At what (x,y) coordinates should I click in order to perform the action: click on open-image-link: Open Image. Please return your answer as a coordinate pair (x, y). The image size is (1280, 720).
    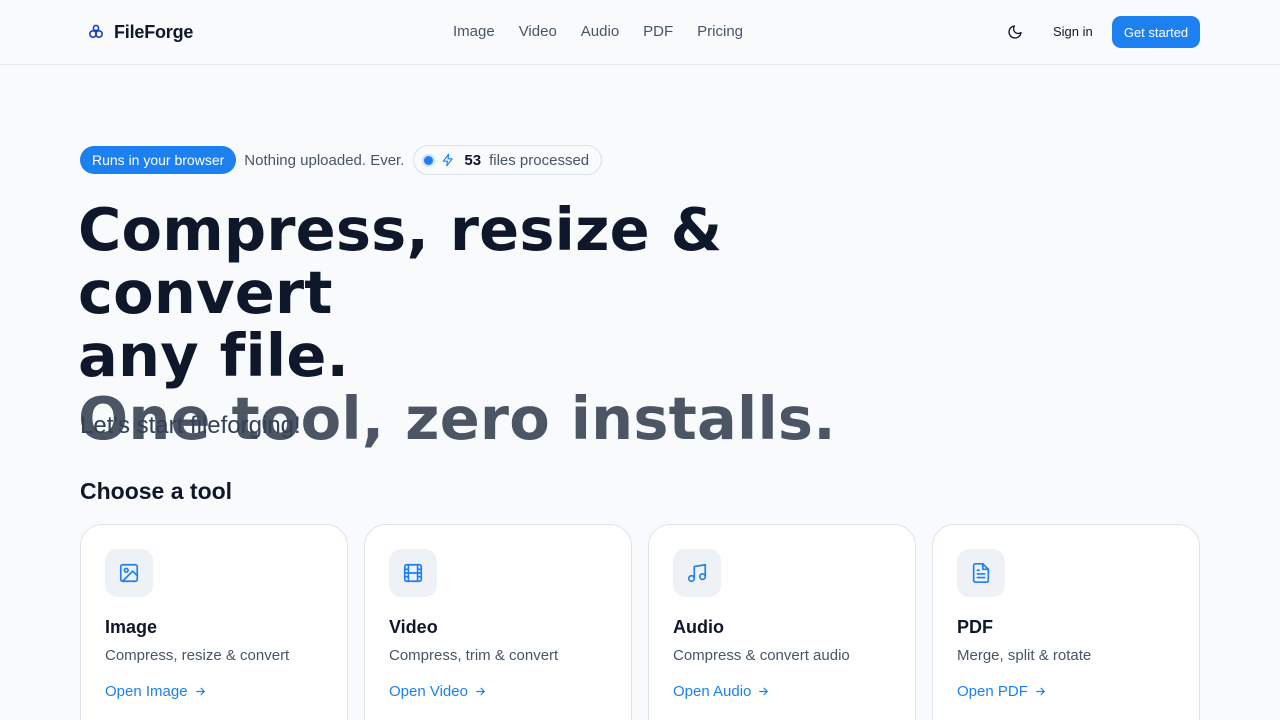
    Looking at the image, I should click on (156, 691).